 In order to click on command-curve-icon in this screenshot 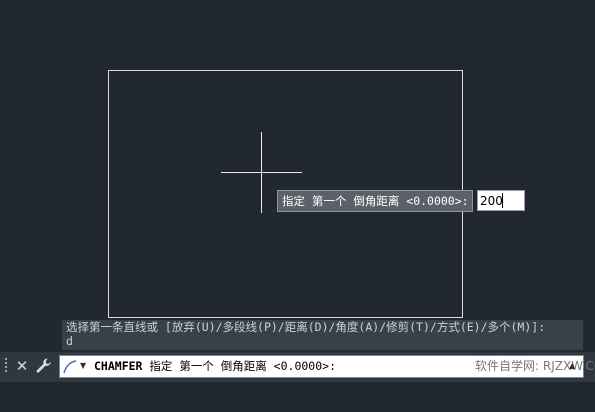, I will do `click(70, 366)`.